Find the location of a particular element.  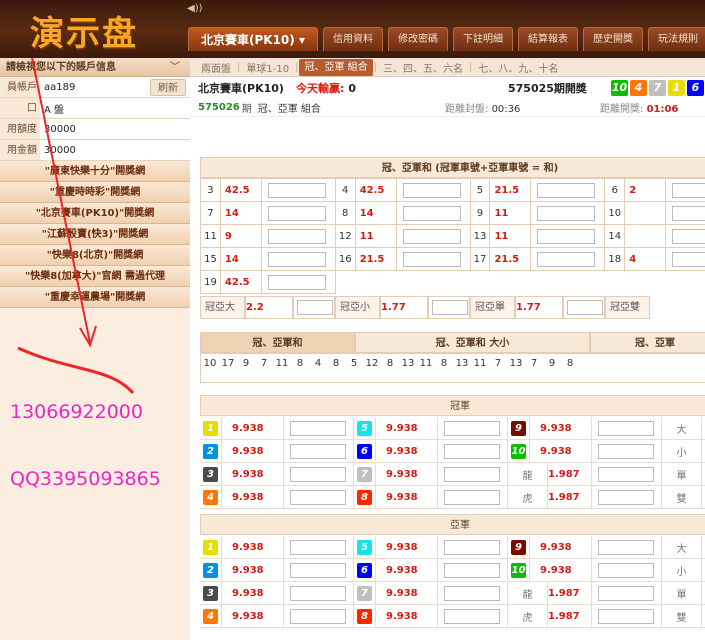

chevron-down-icon: ﹀ is located at coordinates (175, 67).